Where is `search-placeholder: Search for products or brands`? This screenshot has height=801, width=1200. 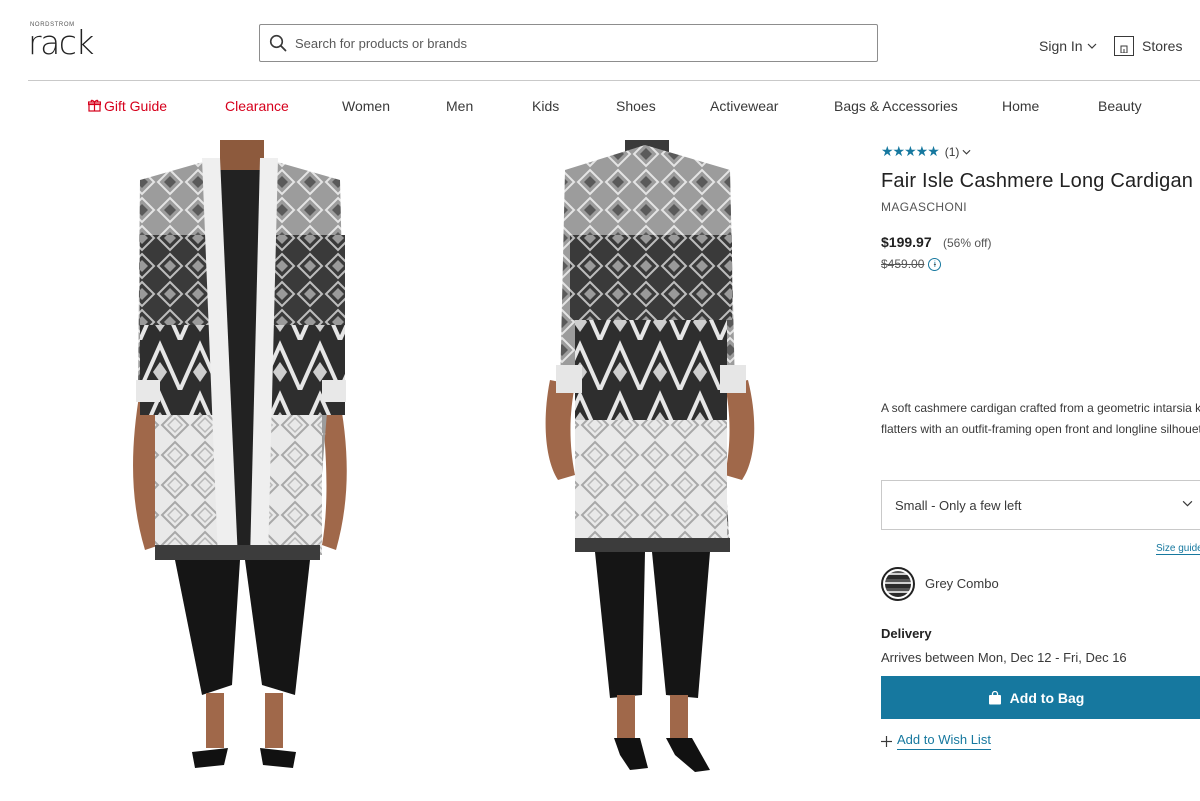
search-placeholder: Search for products or brands is located at coordinates (381, 43).